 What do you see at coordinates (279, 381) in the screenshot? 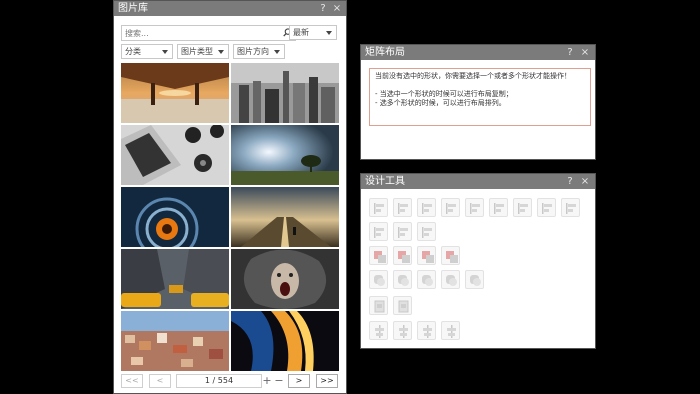
I see `zoom-out-button: −` at bounding box center [279, 381].